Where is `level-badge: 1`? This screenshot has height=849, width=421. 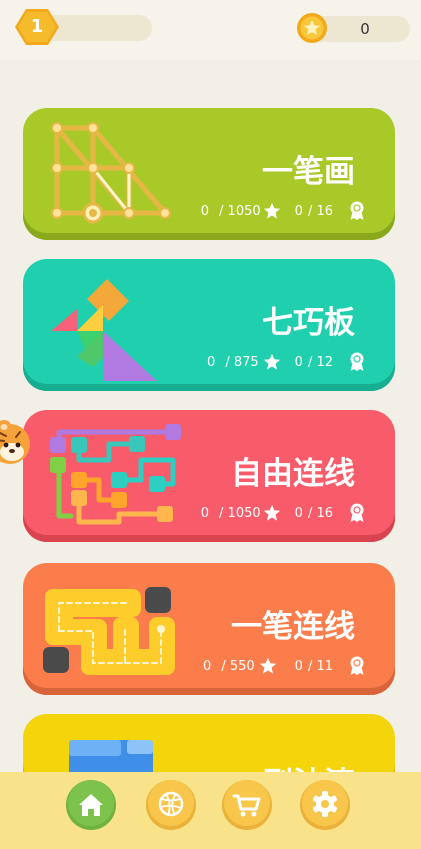 level-badge: 1 is located at coordinates (37, 27).